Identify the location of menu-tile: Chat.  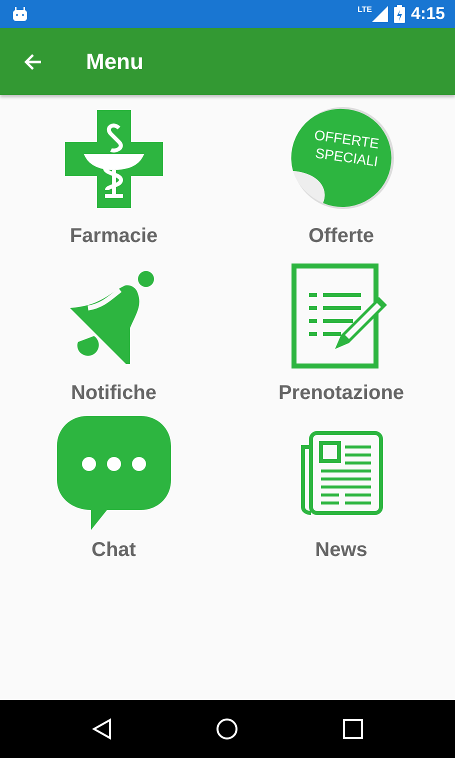
(114, 495).